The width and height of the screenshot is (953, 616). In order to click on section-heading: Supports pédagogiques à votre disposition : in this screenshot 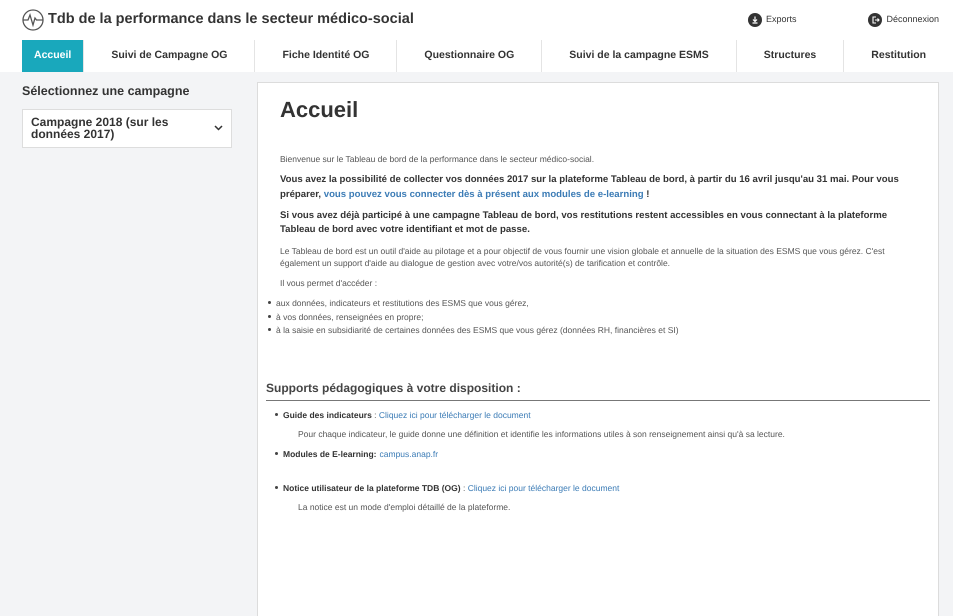, I will do `click(598, 390)`.